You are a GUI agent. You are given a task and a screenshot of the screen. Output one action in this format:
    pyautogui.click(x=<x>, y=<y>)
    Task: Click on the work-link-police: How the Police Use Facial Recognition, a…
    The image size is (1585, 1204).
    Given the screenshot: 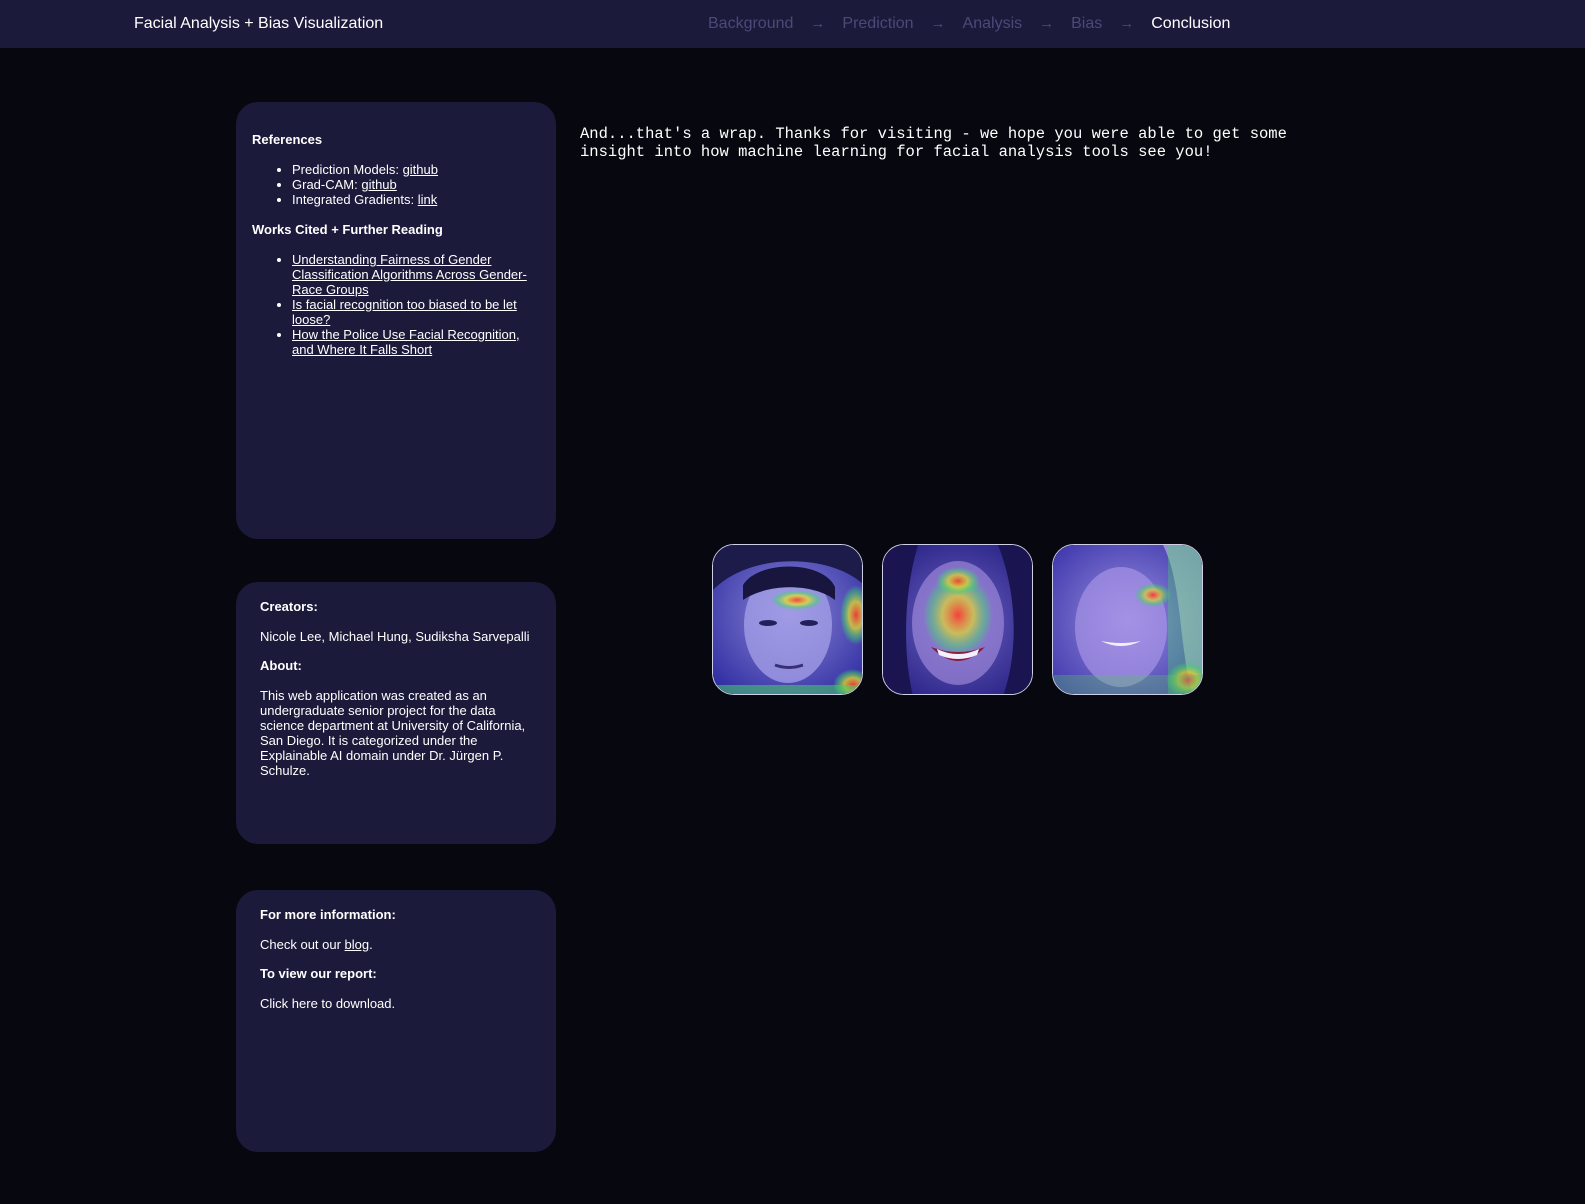 What is the action you would take?
    pyautogui.click(x=406, y=342)
    